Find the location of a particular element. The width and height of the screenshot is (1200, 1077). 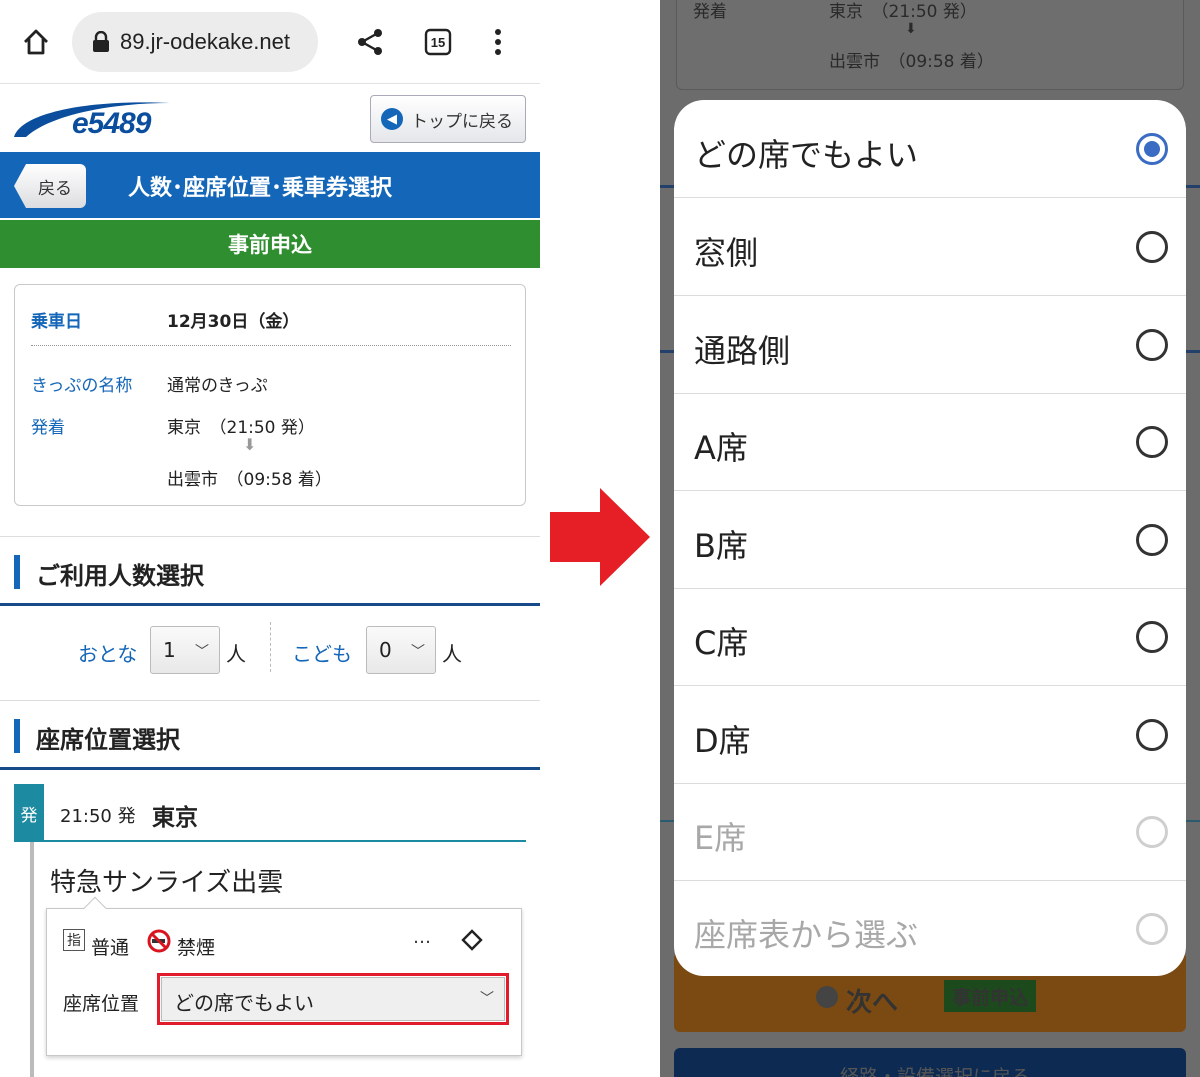

seat-position-title: 座席位置選択 is located at coordinates (108, 740).